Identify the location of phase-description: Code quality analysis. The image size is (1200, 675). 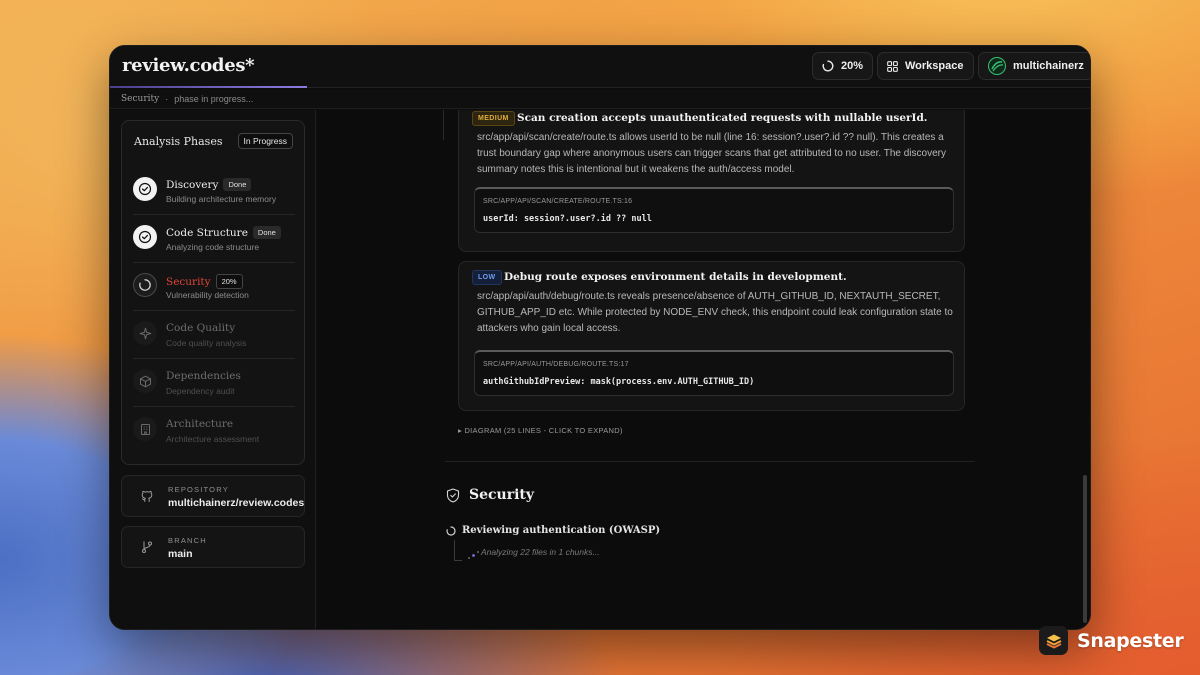
(206, 343).